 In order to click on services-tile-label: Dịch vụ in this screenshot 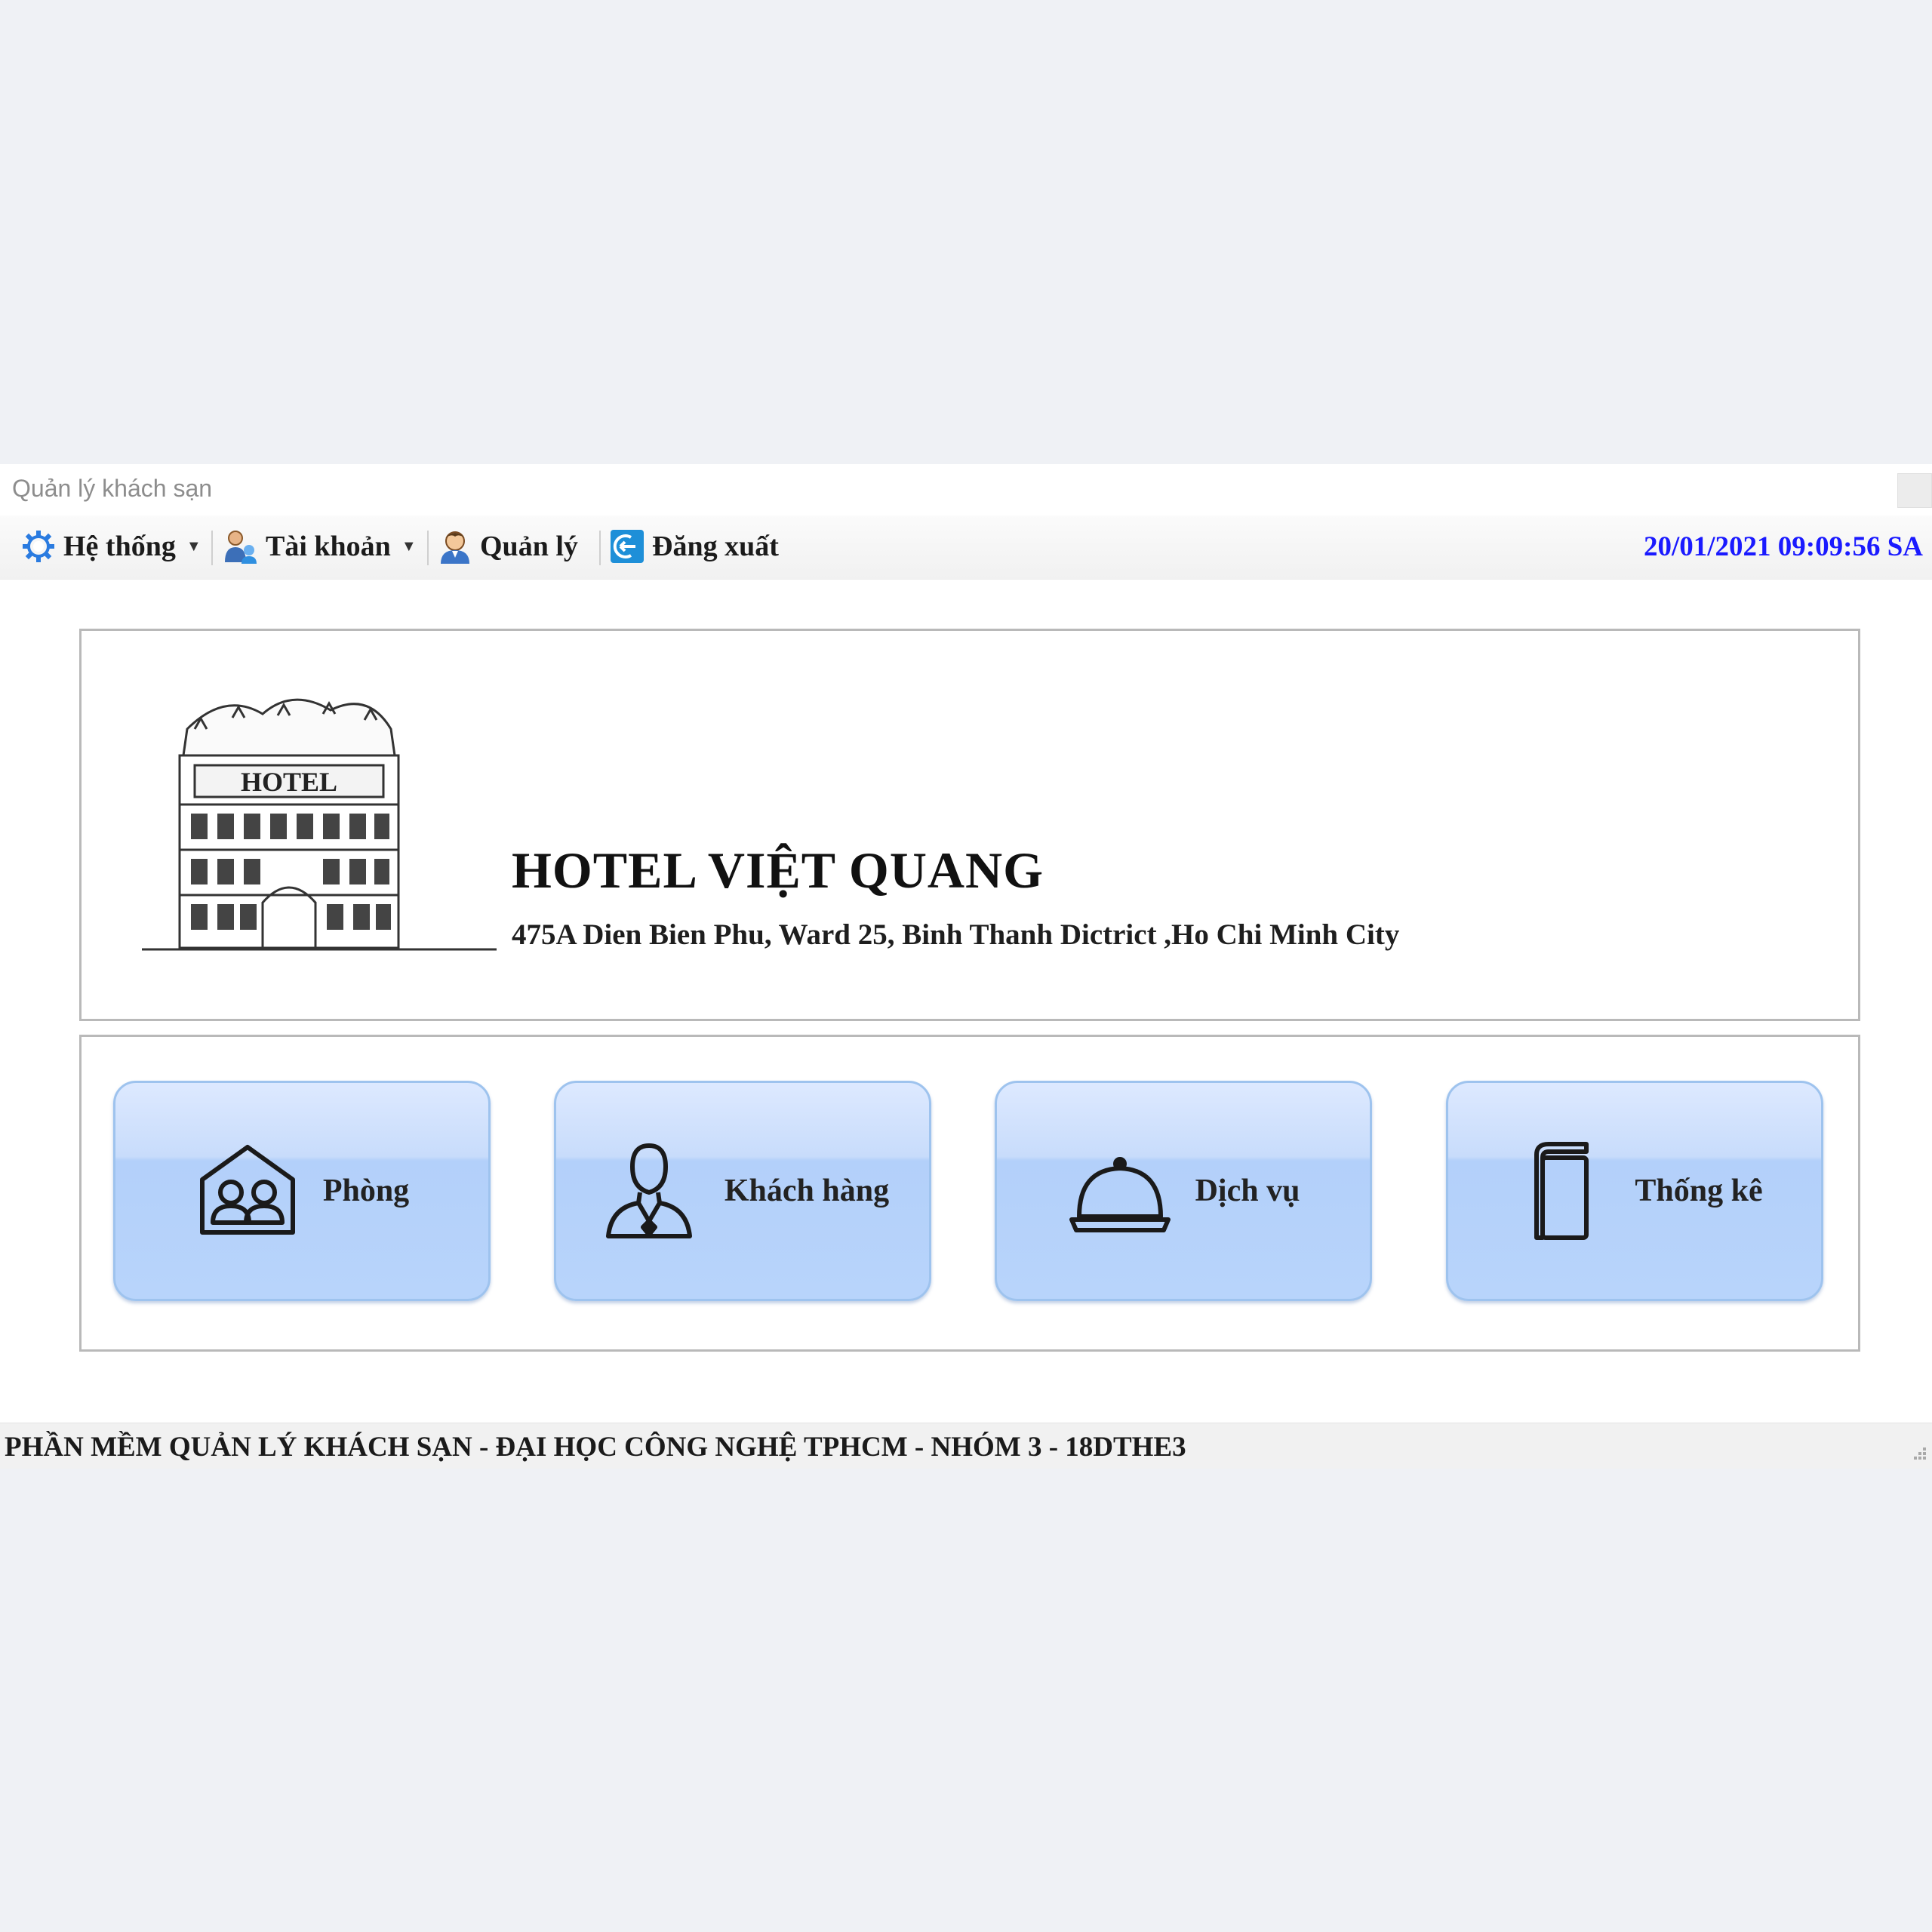, I will do `click(1247, 1191)`.